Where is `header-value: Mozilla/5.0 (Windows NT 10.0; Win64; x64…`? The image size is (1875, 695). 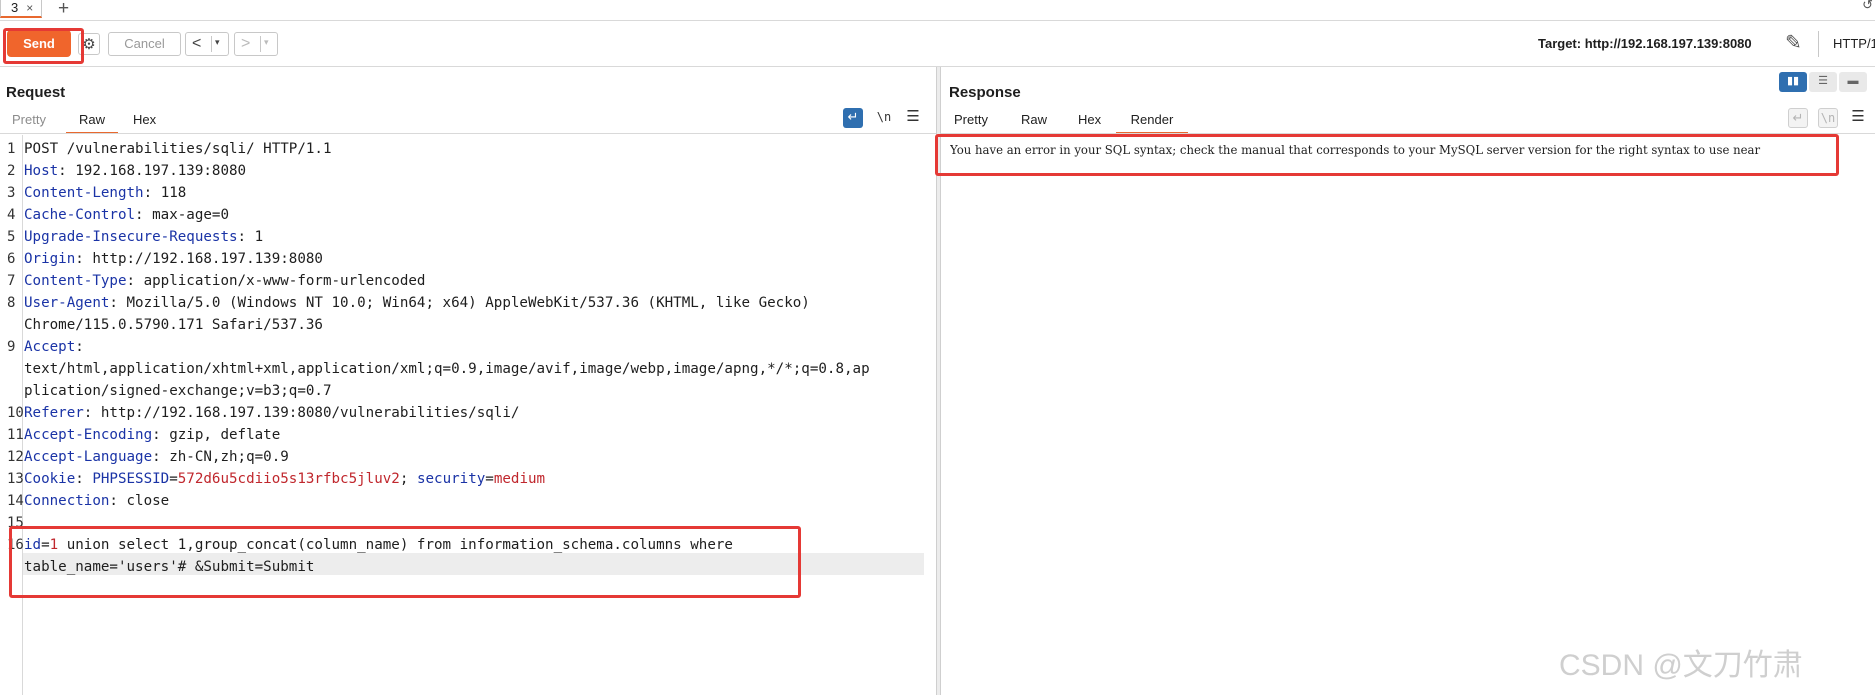 header-value: Mozilla/5.0 (Windows NT 10.0; Win64; x64… is located at coordinates (468, 303).